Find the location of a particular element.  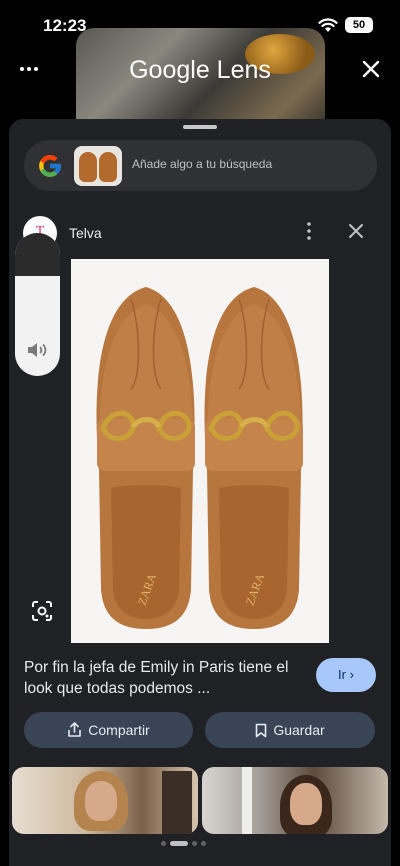

google-g-icon is located at coordinates (50, 166).